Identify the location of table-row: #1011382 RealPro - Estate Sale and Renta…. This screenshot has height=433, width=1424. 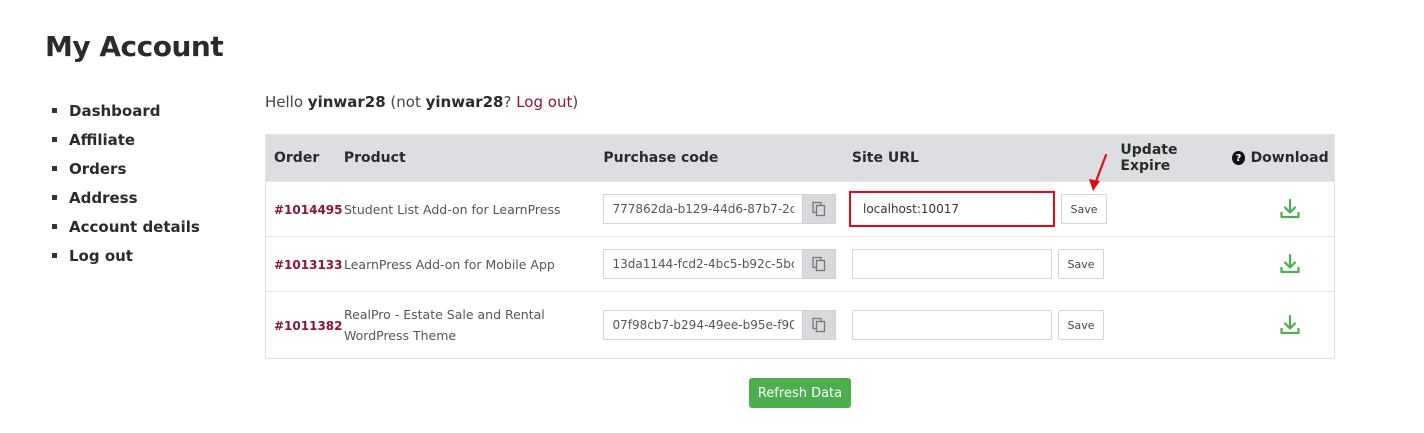
(800, 324).